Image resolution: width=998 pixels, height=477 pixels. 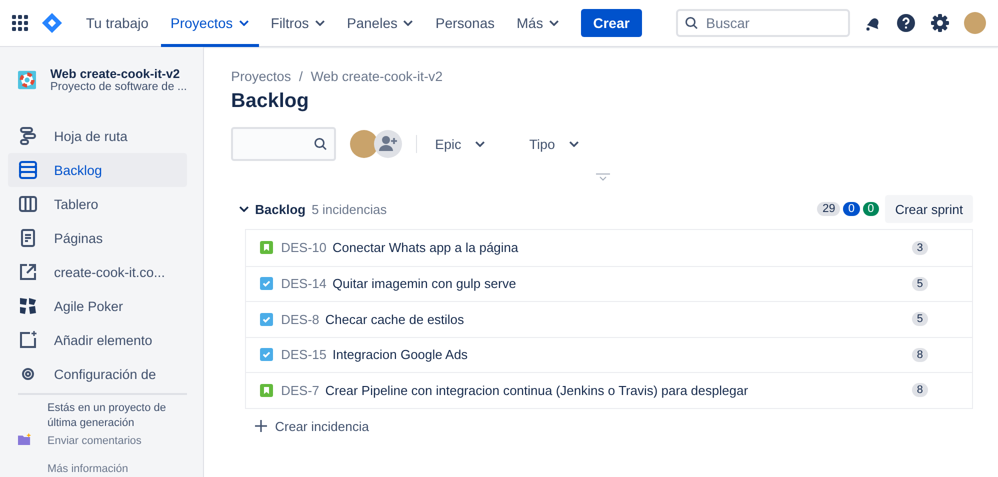 I want to click on sidebar-item: Páginas, so click(x=97, y=238).